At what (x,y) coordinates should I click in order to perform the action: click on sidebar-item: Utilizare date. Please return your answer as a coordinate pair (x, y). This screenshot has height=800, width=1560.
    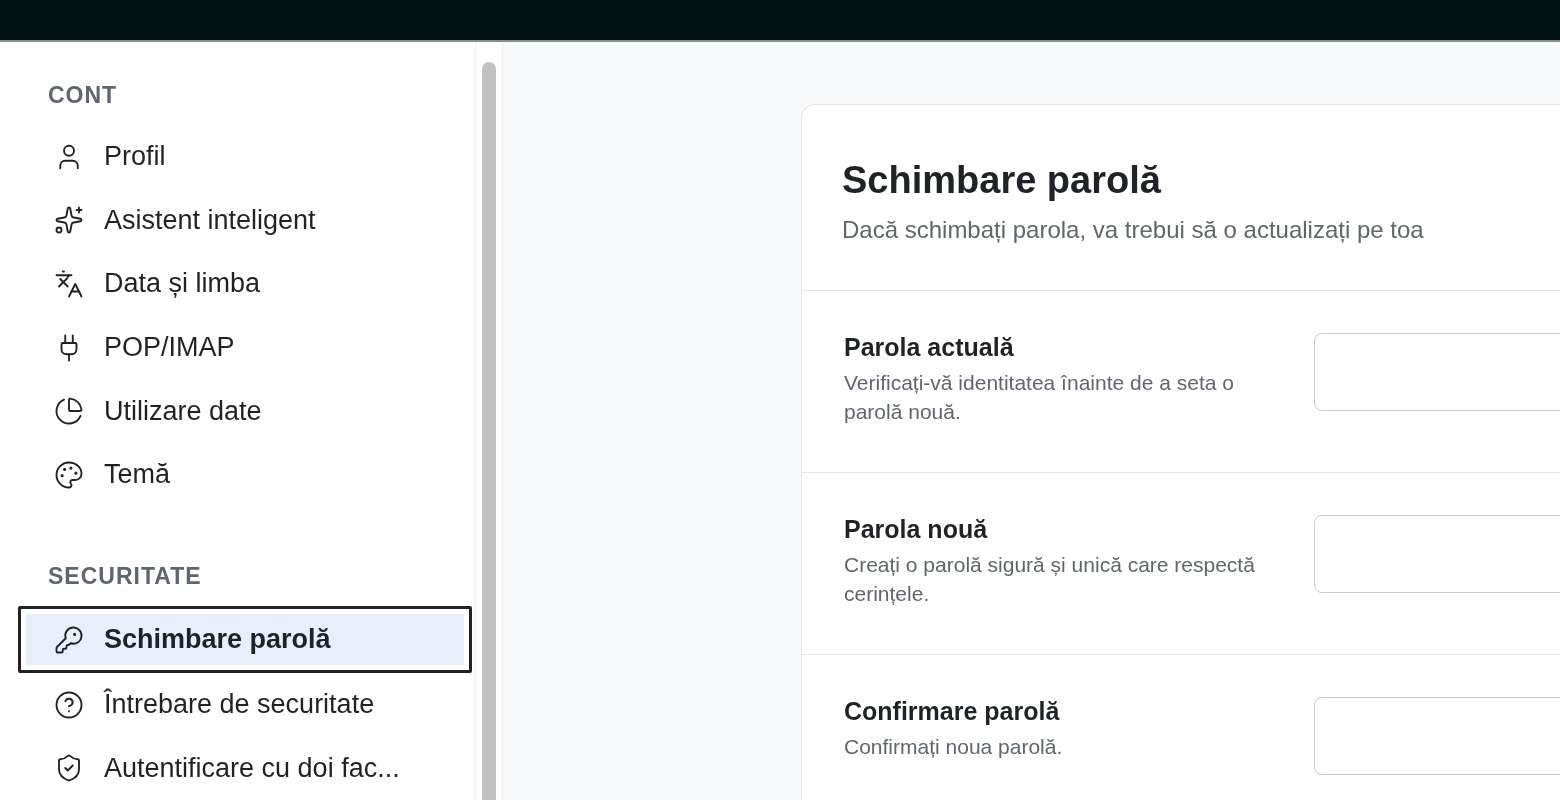
    Looking at the image, I should click on (245, 411).